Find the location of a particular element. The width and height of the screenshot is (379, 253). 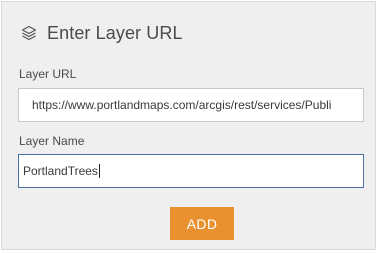

panel-header: Enter Layer URL is located at coordinates (101, 33).